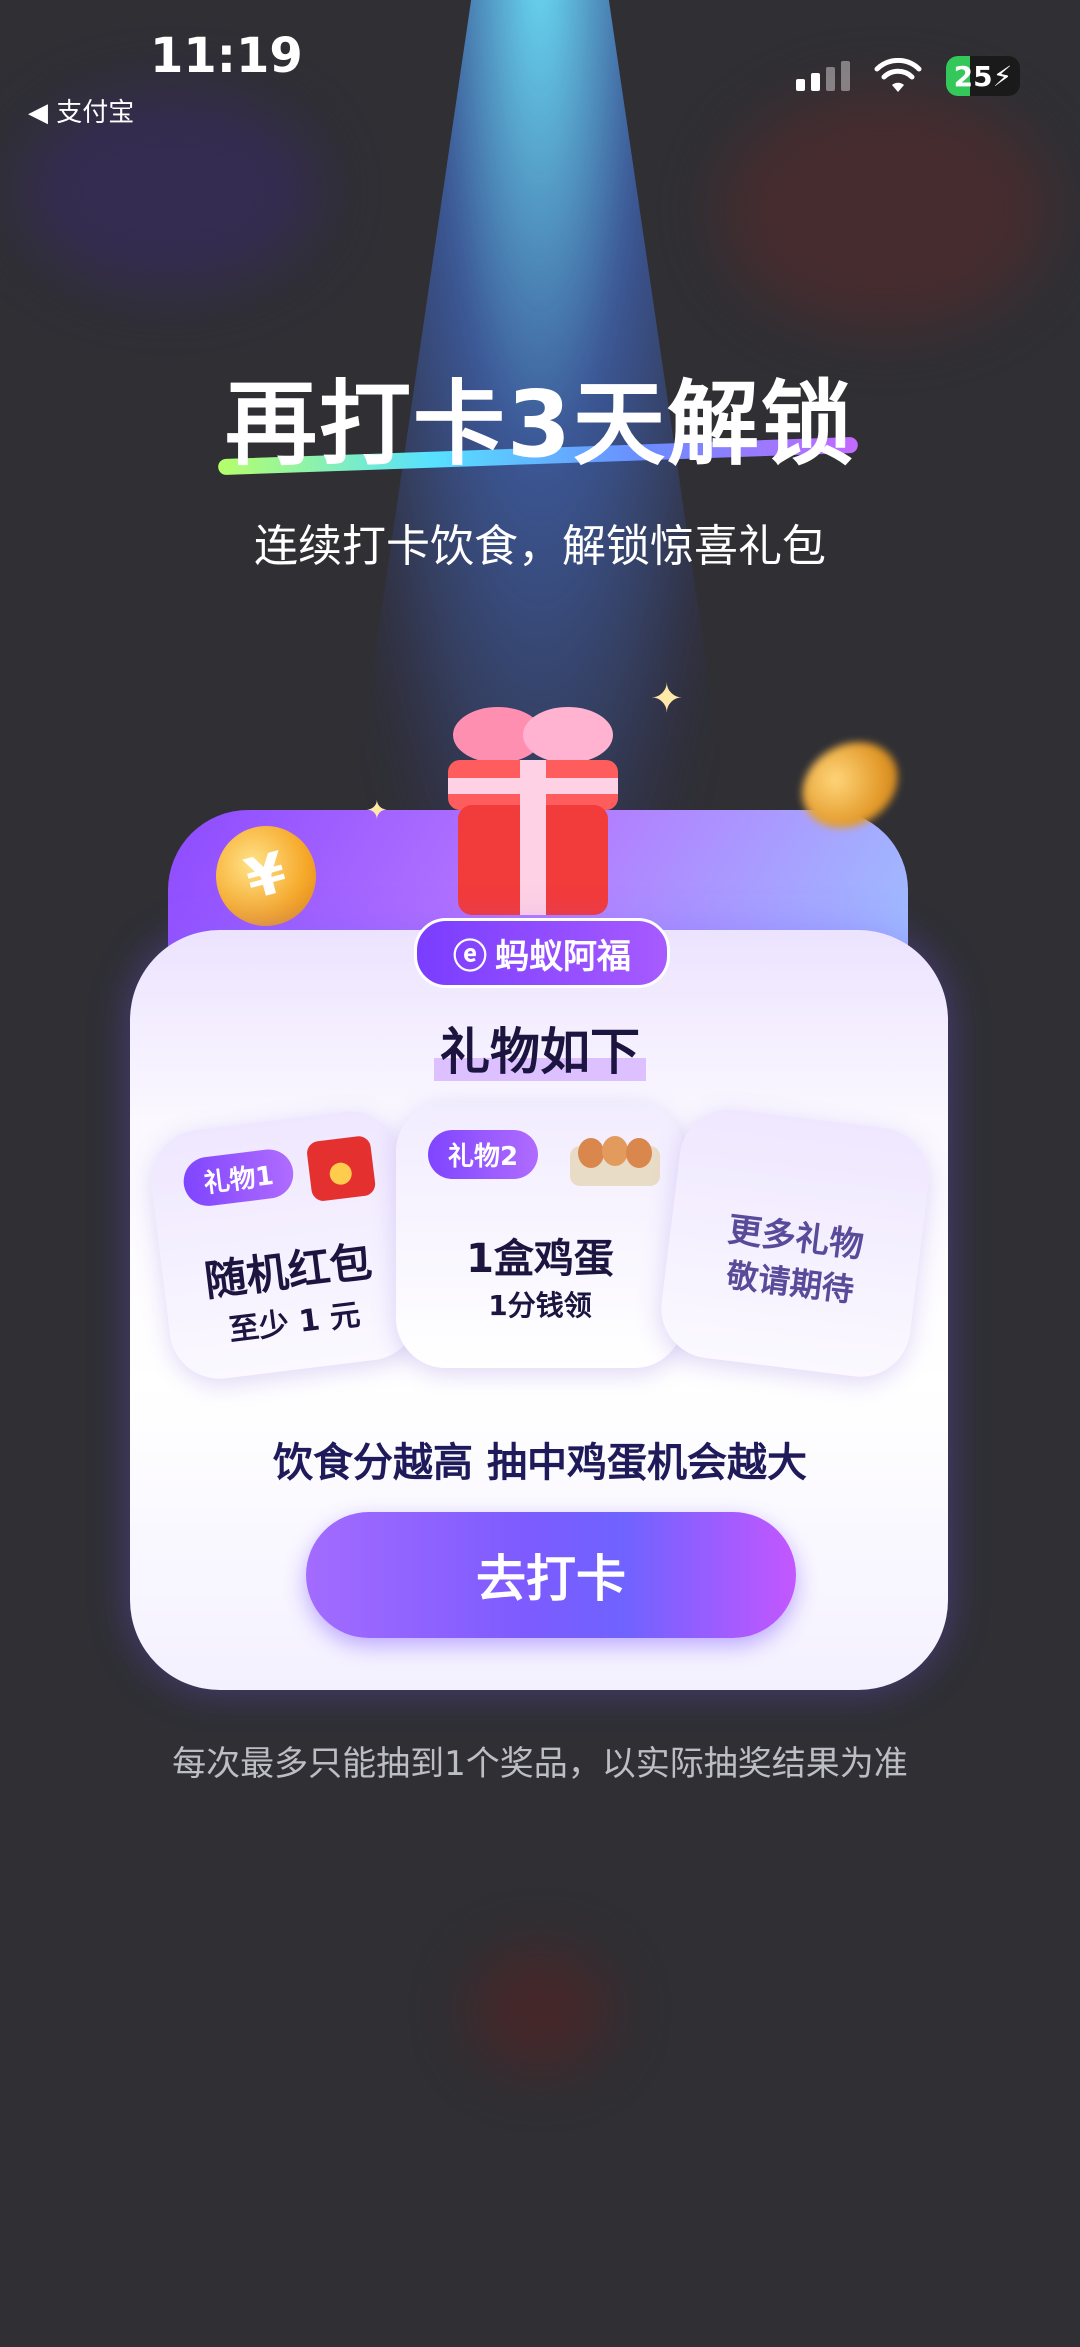 This screenshot has width=1080, height=2347. I want to click on gift-tag: 礼物1, so click(238, 1177).